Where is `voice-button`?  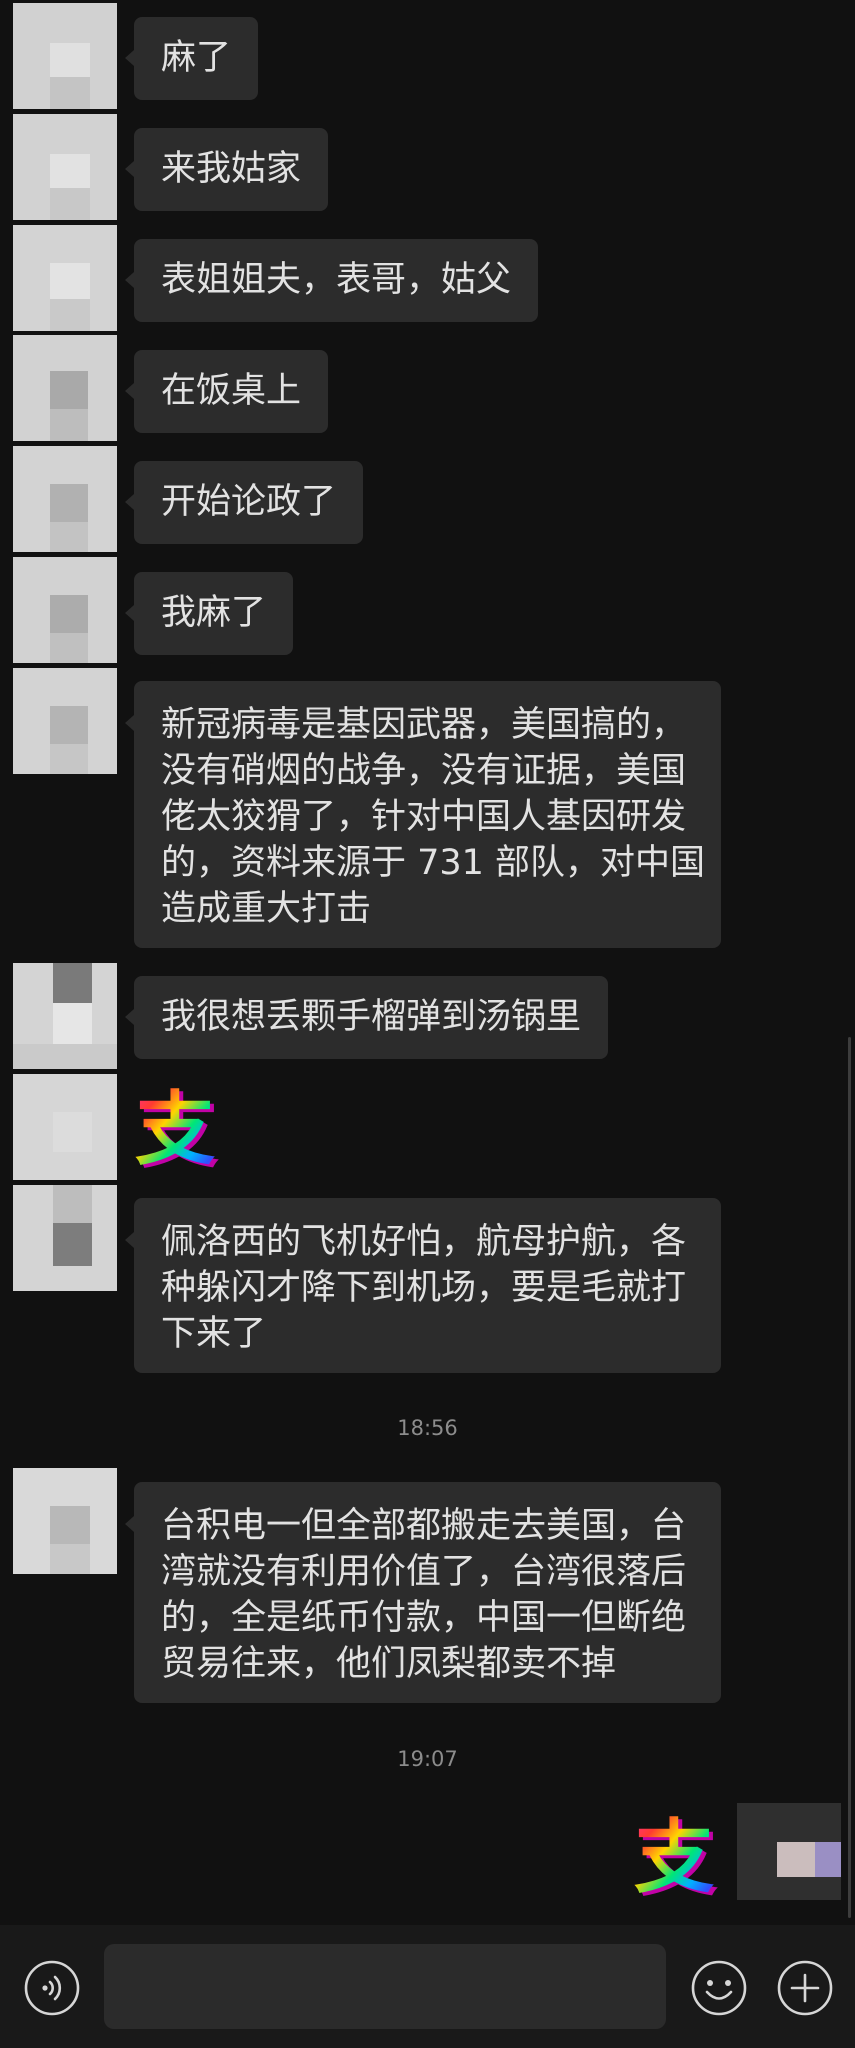
voice-button is located at coordinates (52, 1988).